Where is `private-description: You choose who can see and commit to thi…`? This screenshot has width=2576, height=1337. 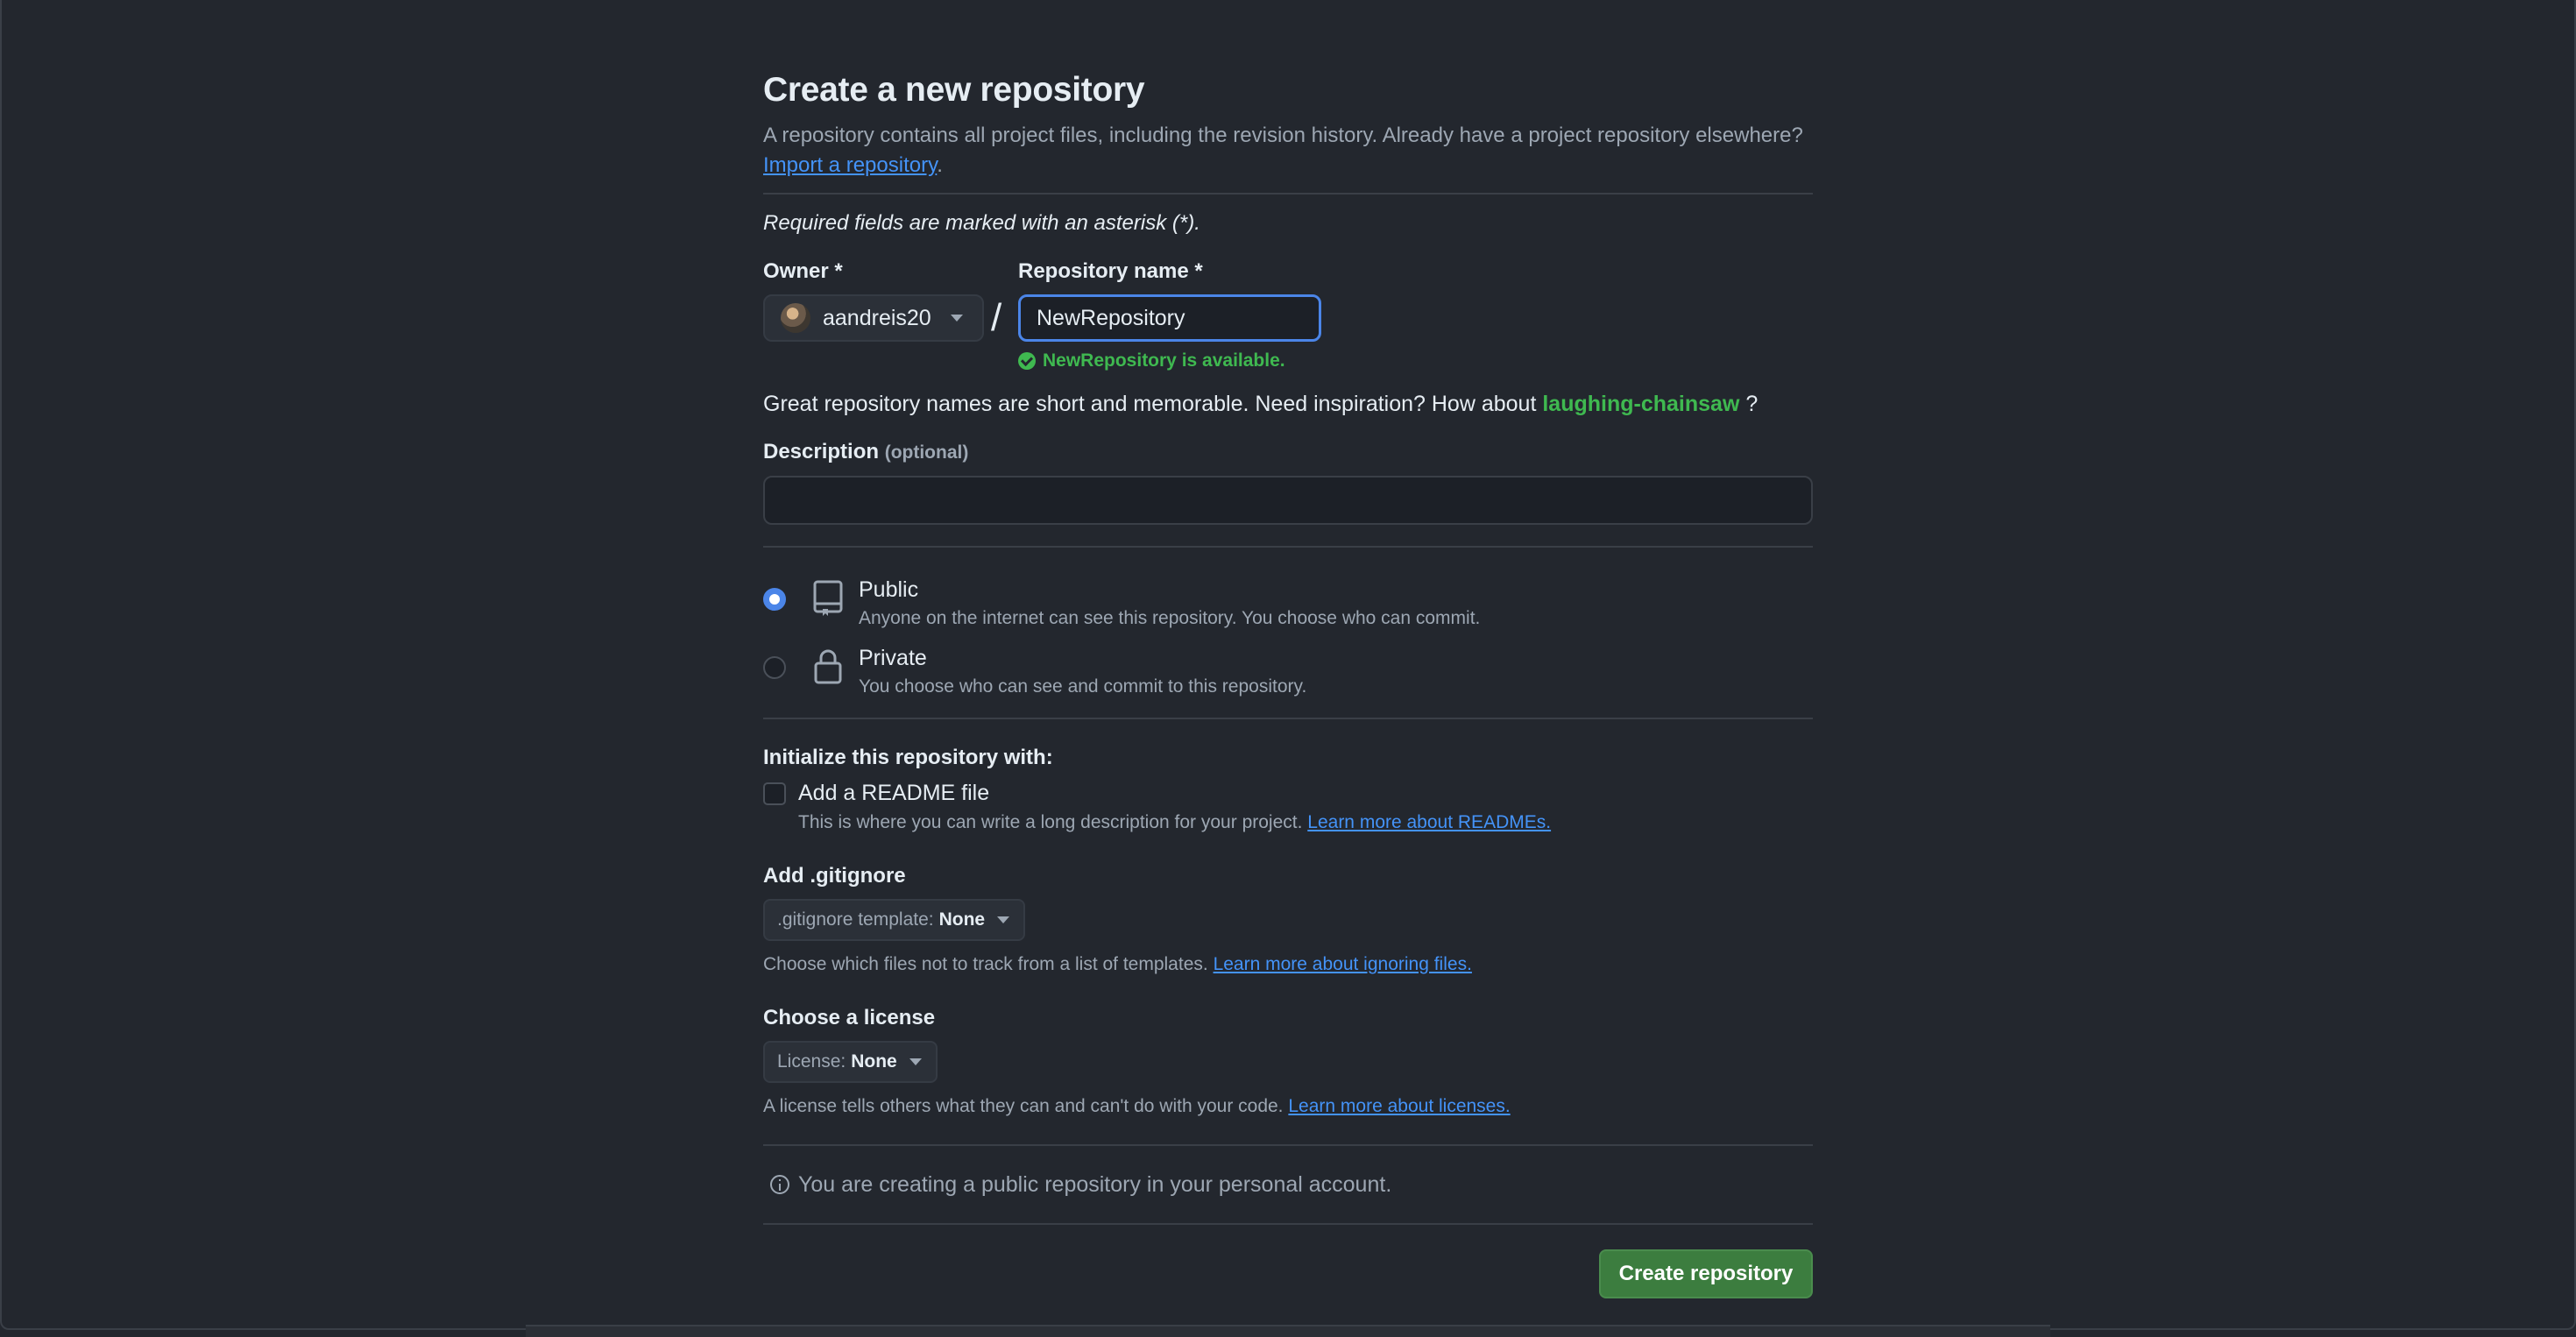
private-description: You choose who can see and commit to thi… is located at coordinates (1083, 686).